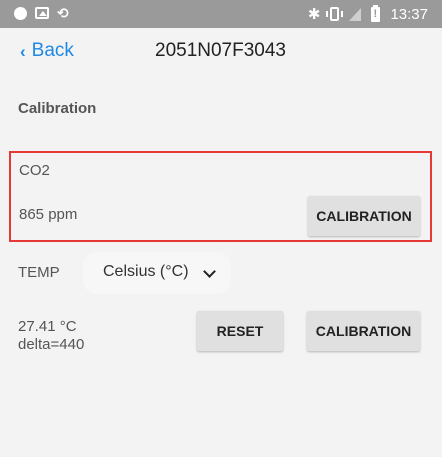  I want to click on bluetooth-icon: ✱, so click(314, 14).